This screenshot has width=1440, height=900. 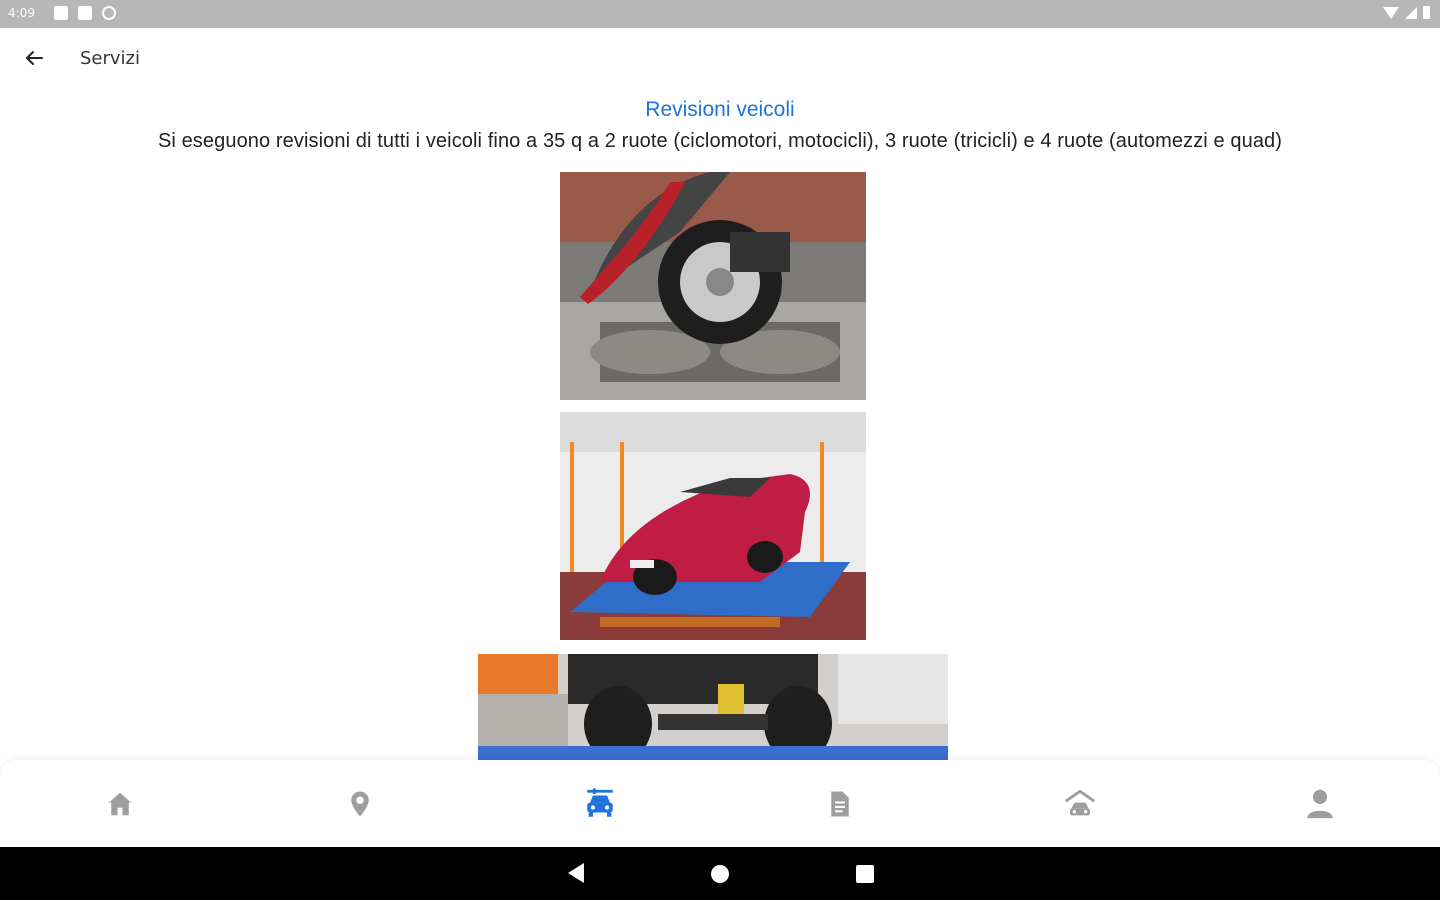 I want to click on nav-garage, so click(x=1080, y=804).